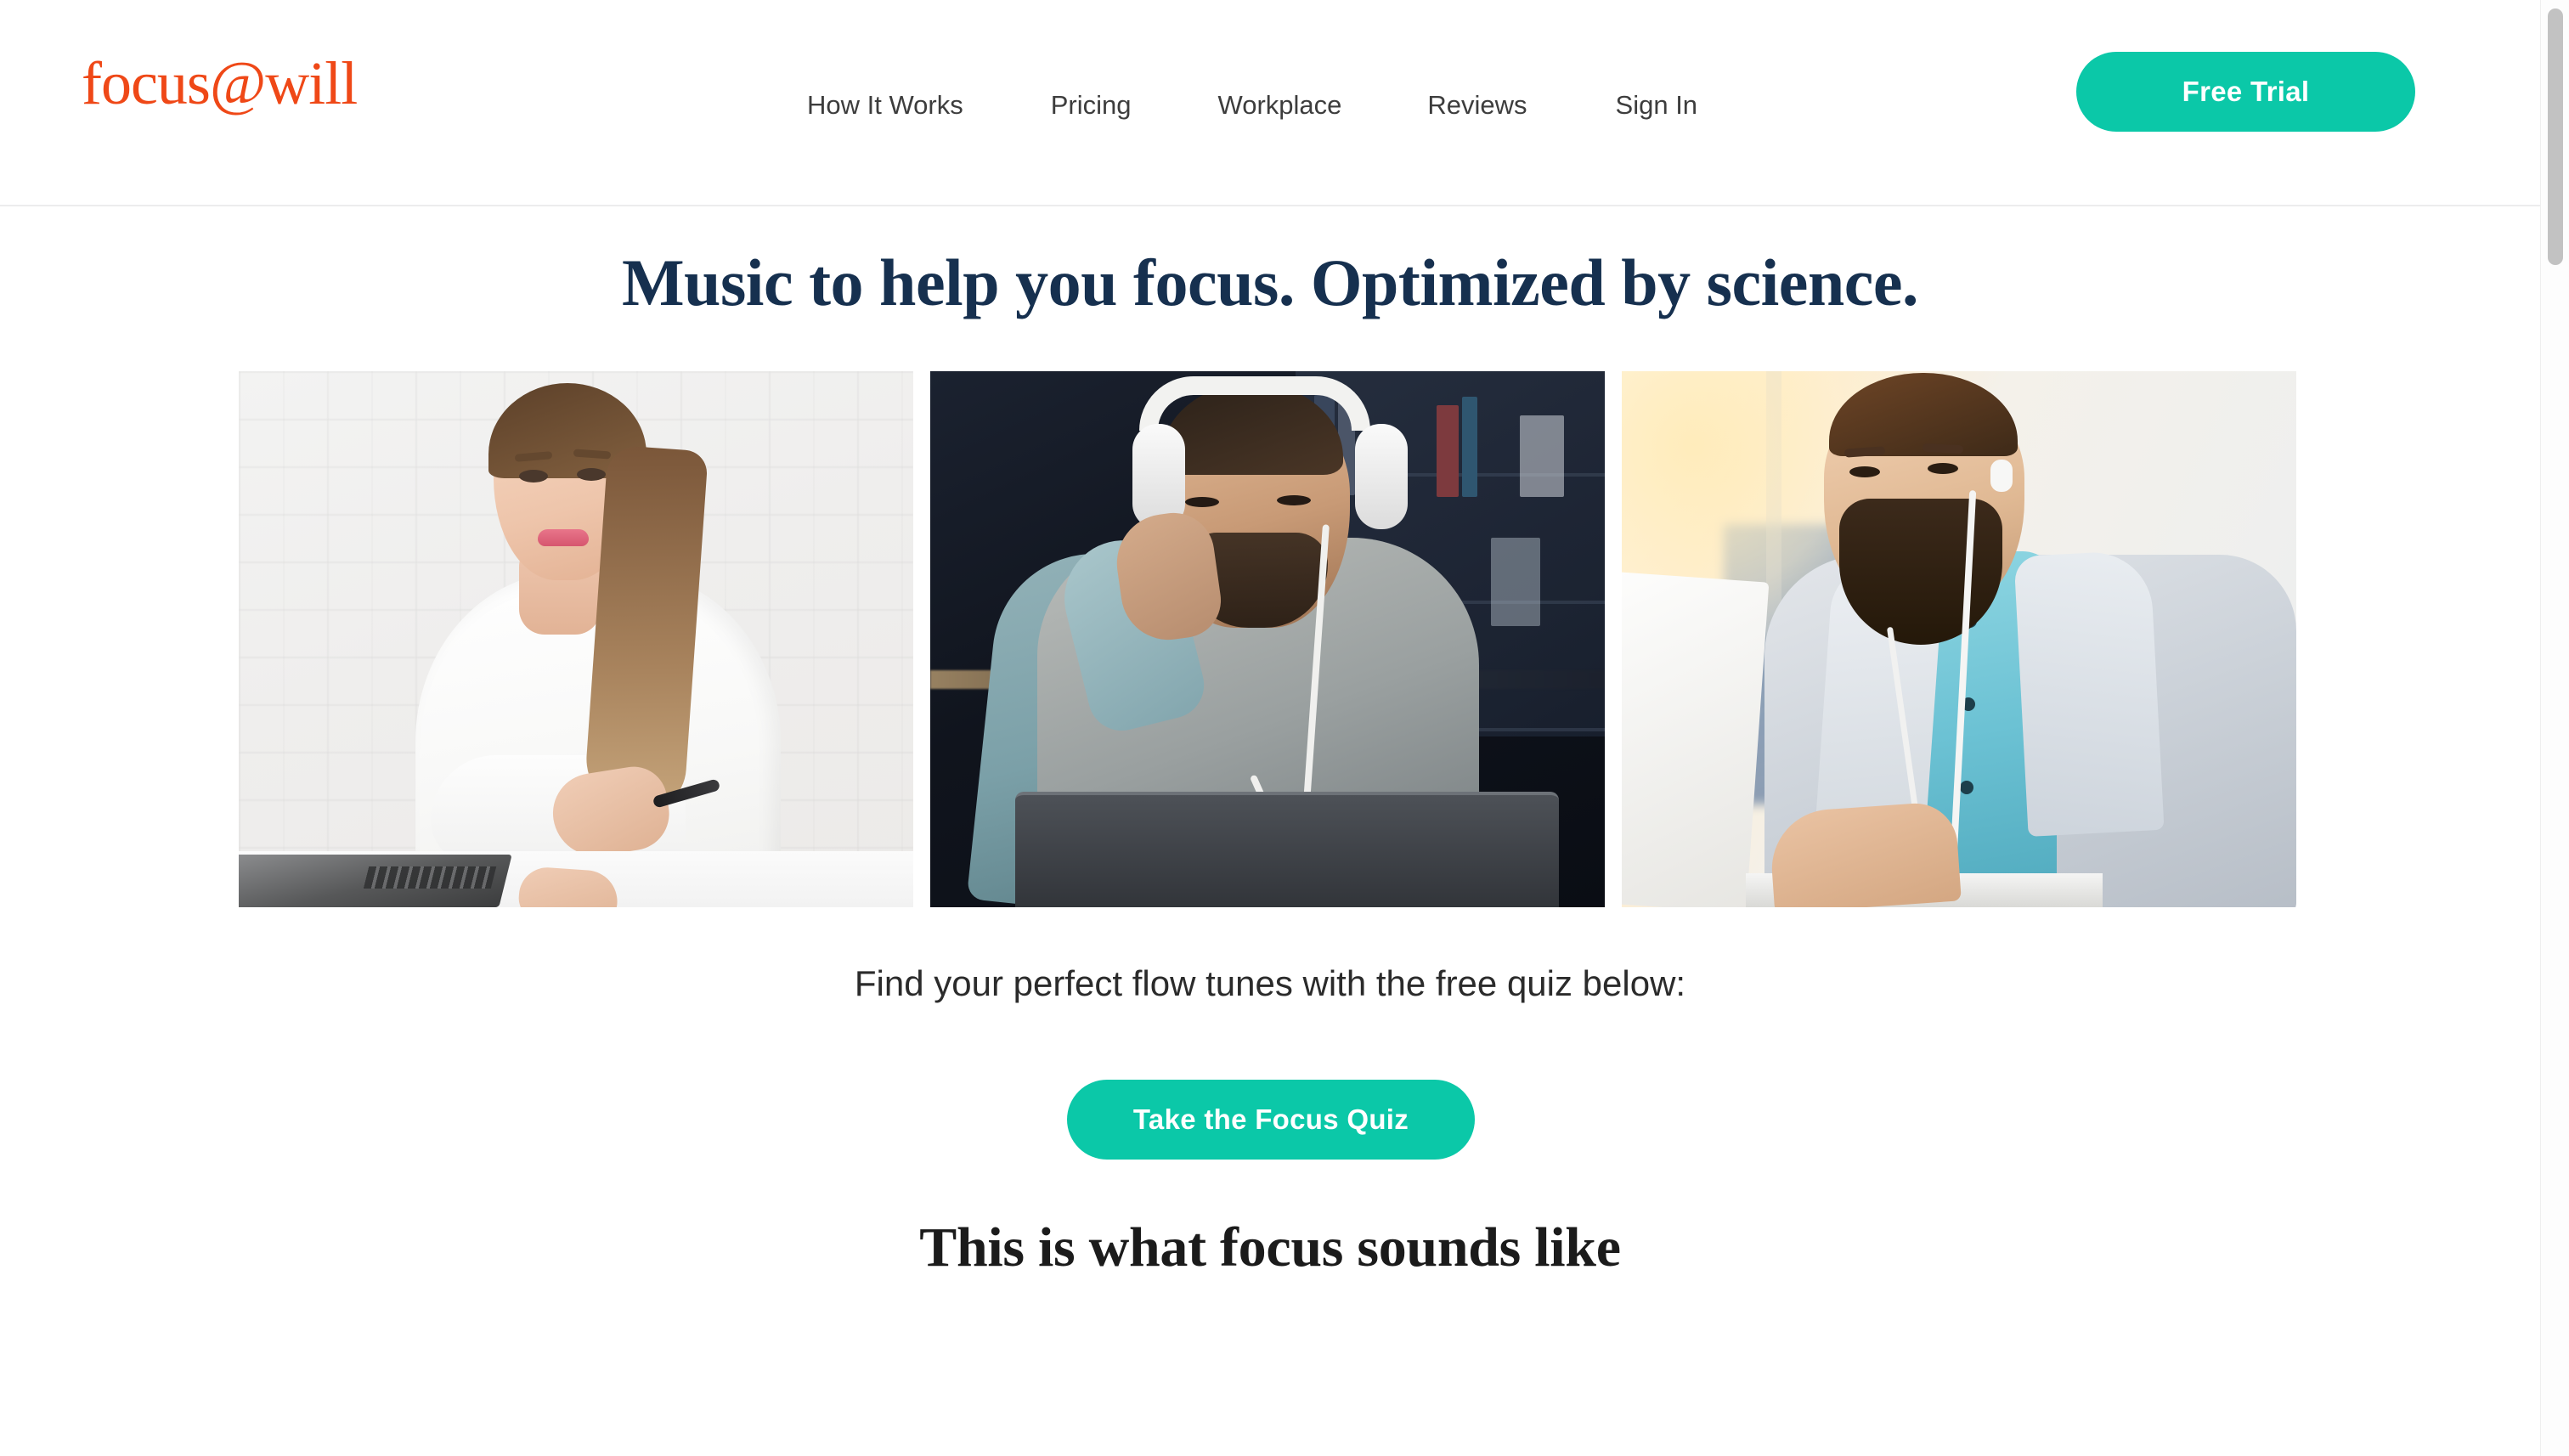 This screenshot has width=2569, height=1456. Describe the element at coordinates (1382, 477) in the screenshot. I see `headphone-earcup-right` at that location.